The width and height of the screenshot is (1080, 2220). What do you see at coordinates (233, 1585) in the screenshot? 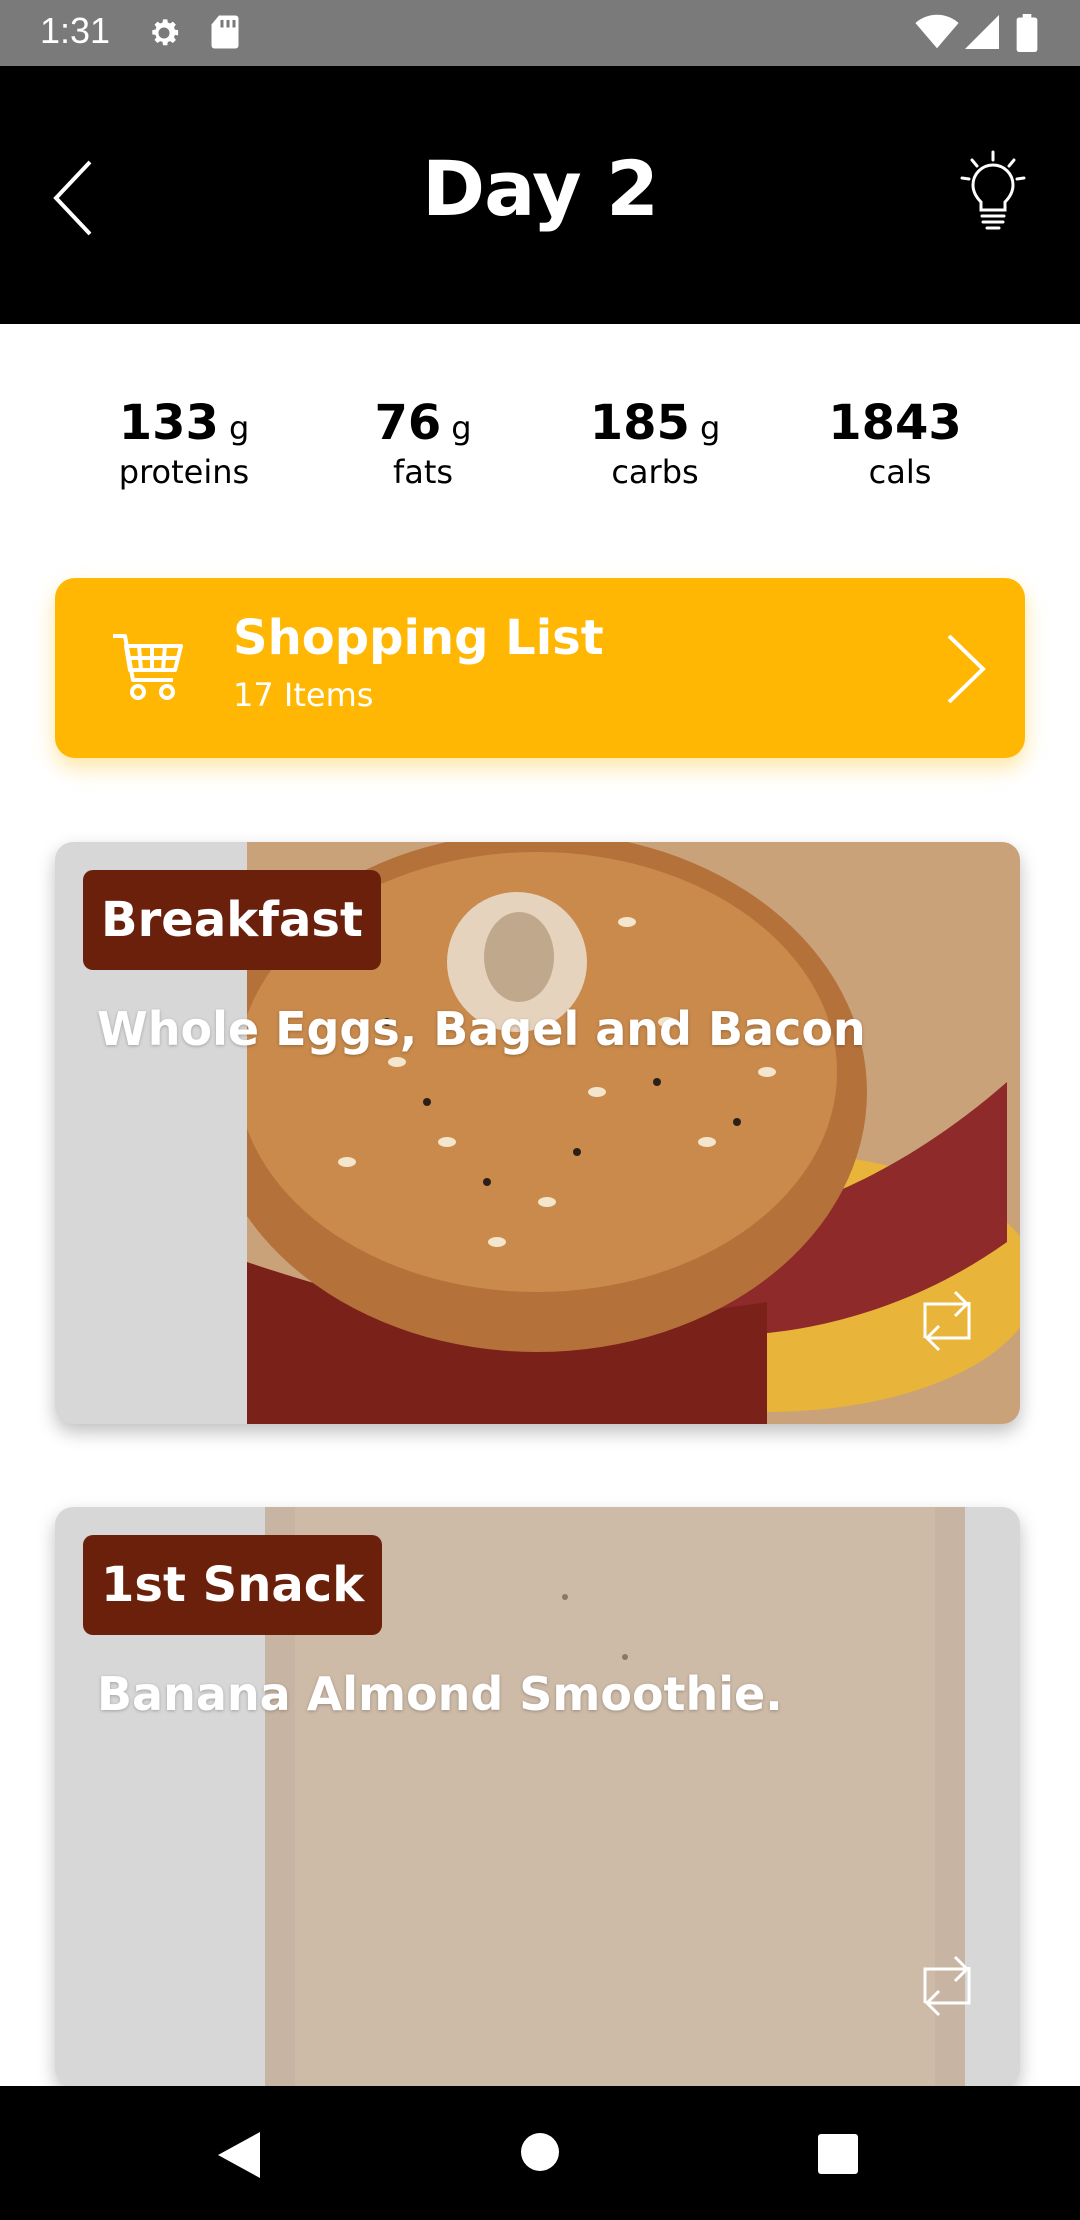
I see `meal-tag: 1st Snack` at bounding box center [233, 1585].